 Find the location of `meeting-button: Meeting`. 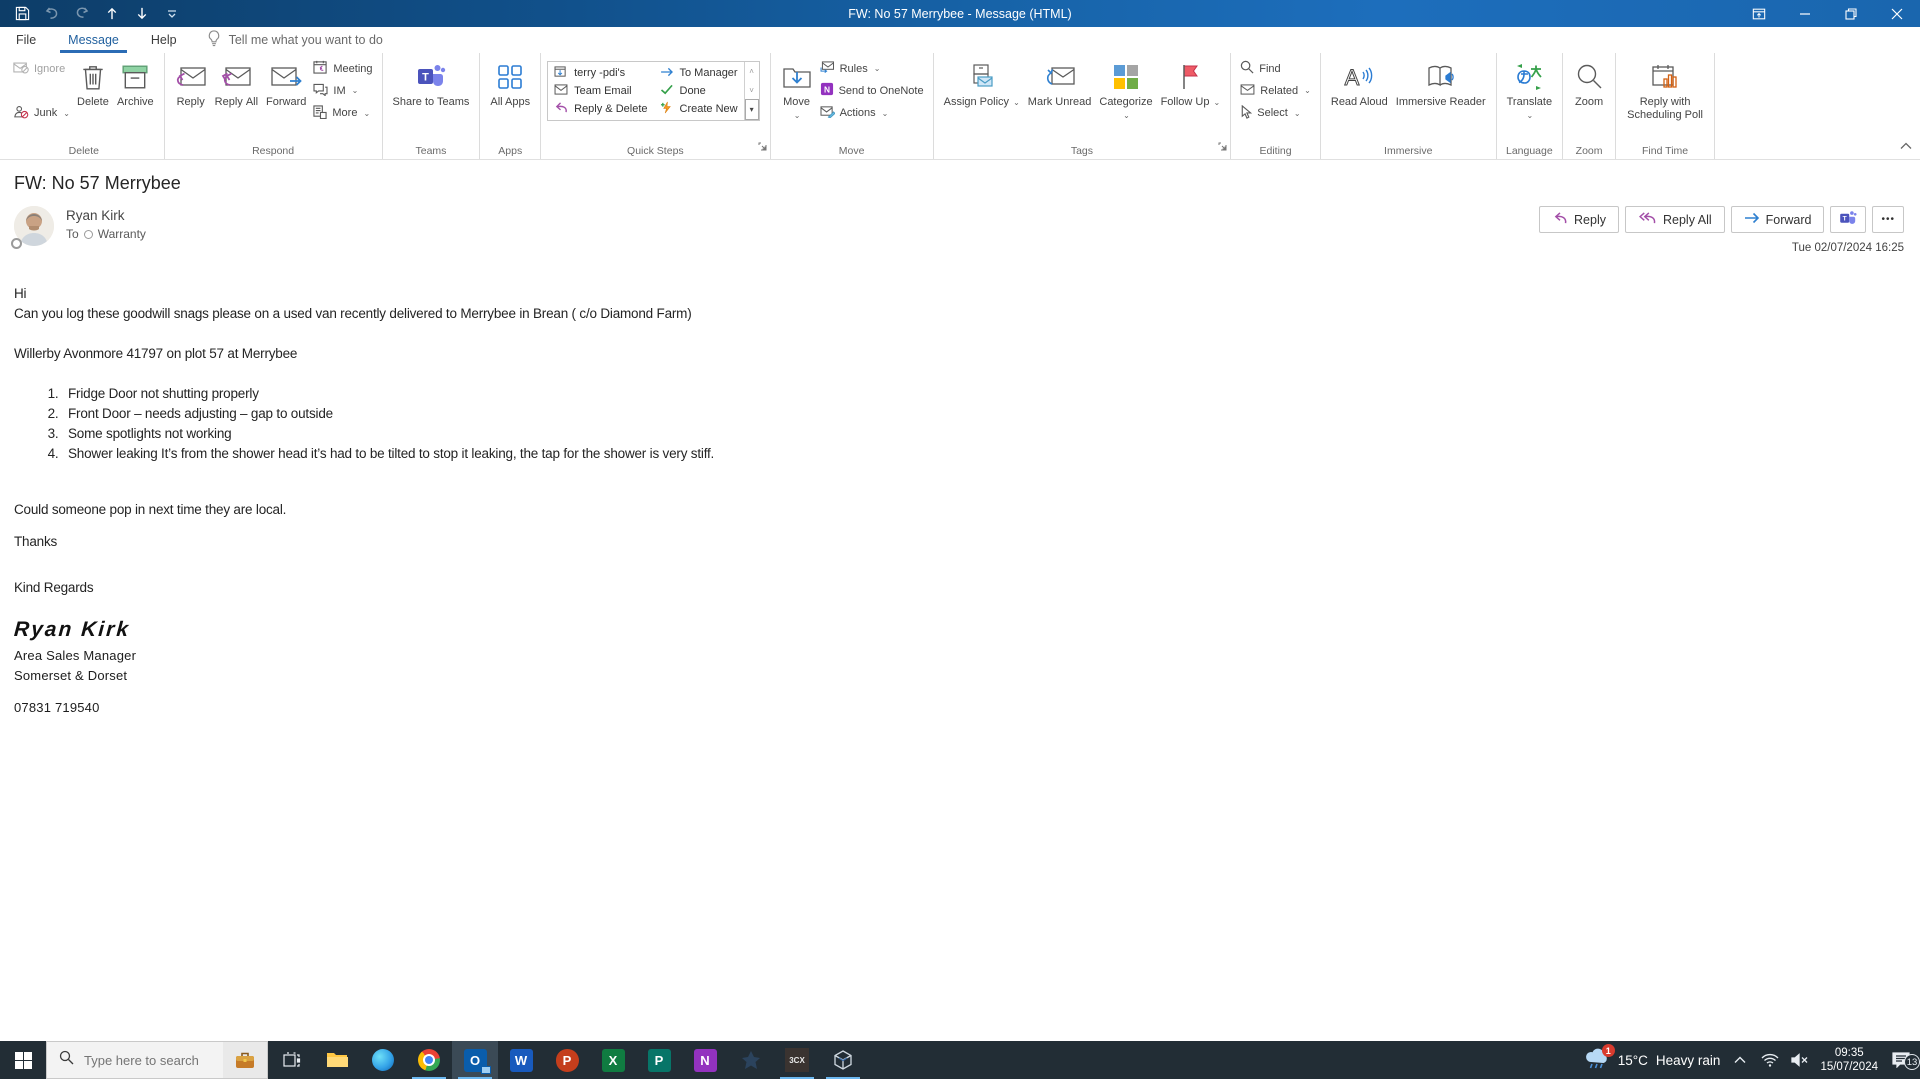

meeting-button: Meeting is located at coordinates (342, 68).